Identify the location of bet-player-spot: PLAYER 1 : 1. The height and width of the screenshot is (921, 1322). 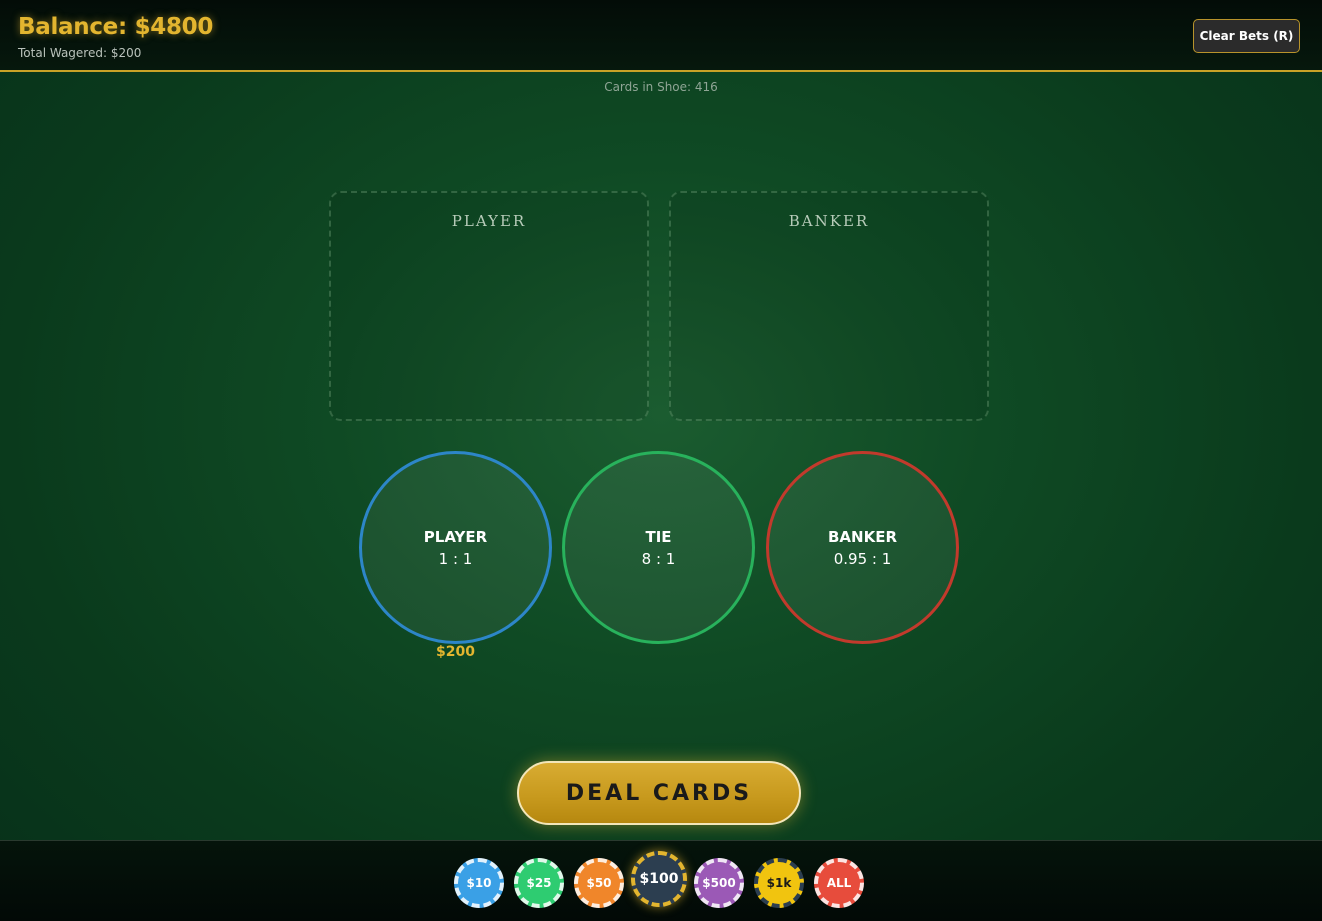
(455, 547).